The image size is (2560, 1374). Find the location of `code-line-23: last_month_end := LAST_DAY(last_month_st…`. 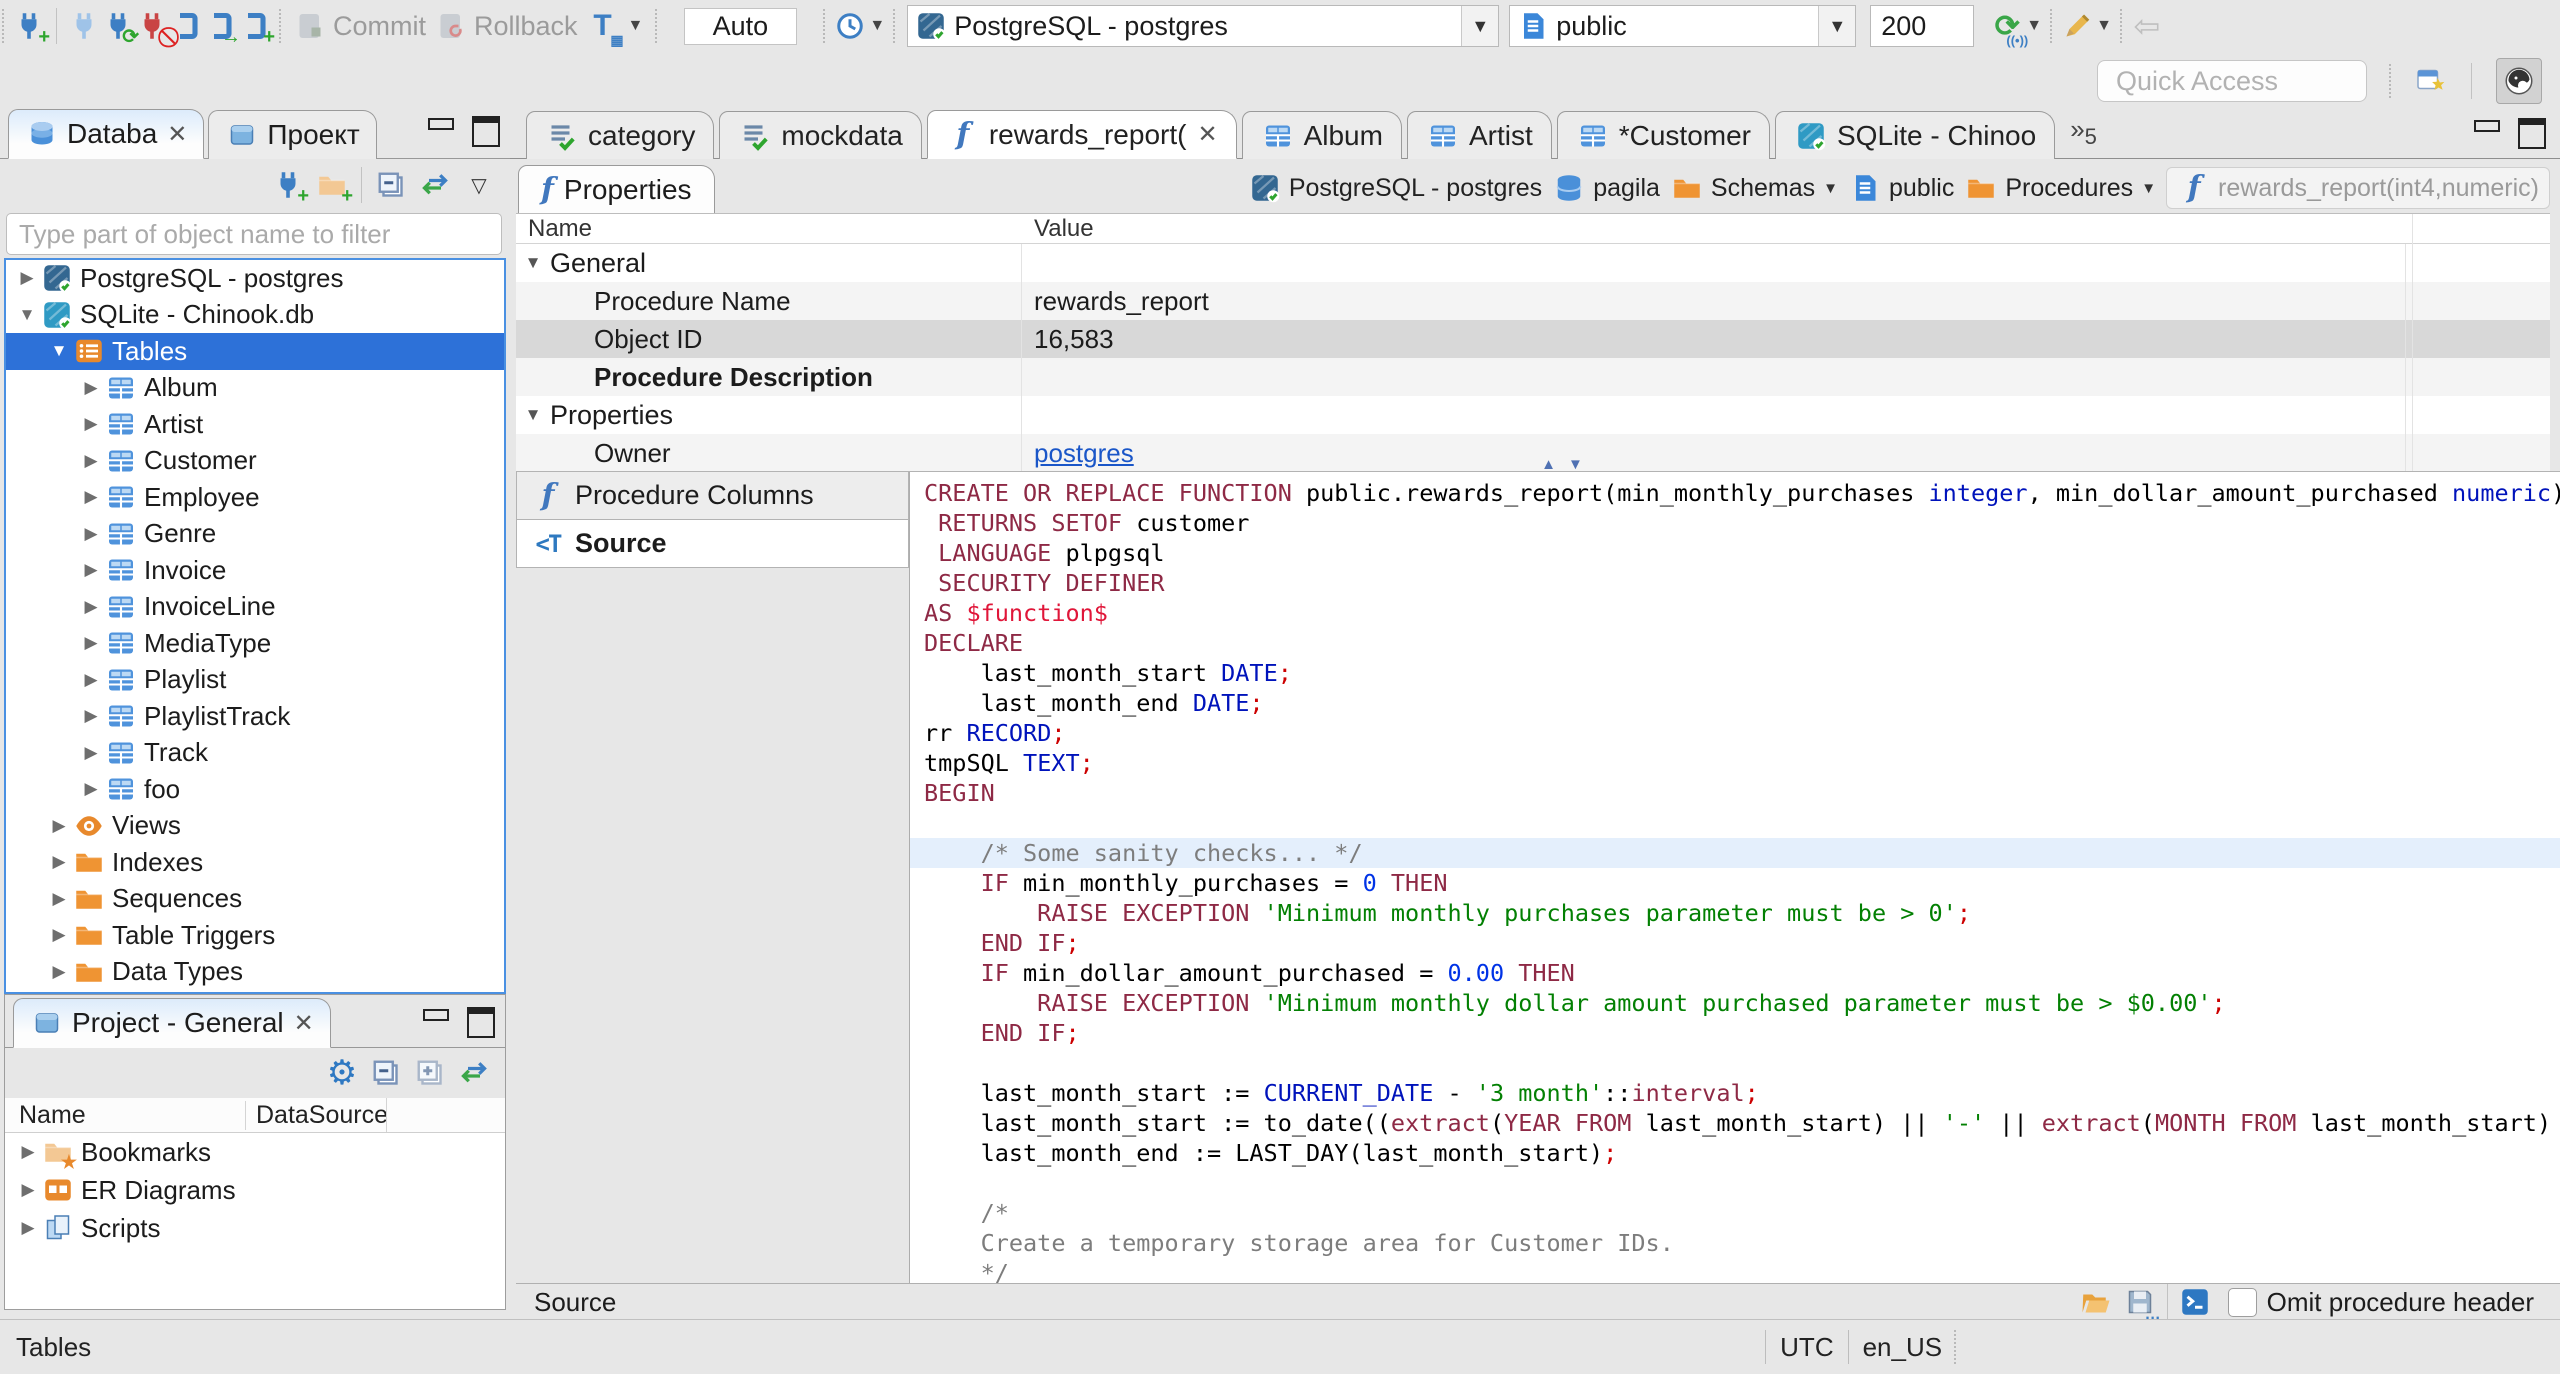

code-line-23: last_month_end := LAST_DAY(last_month_st… is located at coordinates (1742, 1153).